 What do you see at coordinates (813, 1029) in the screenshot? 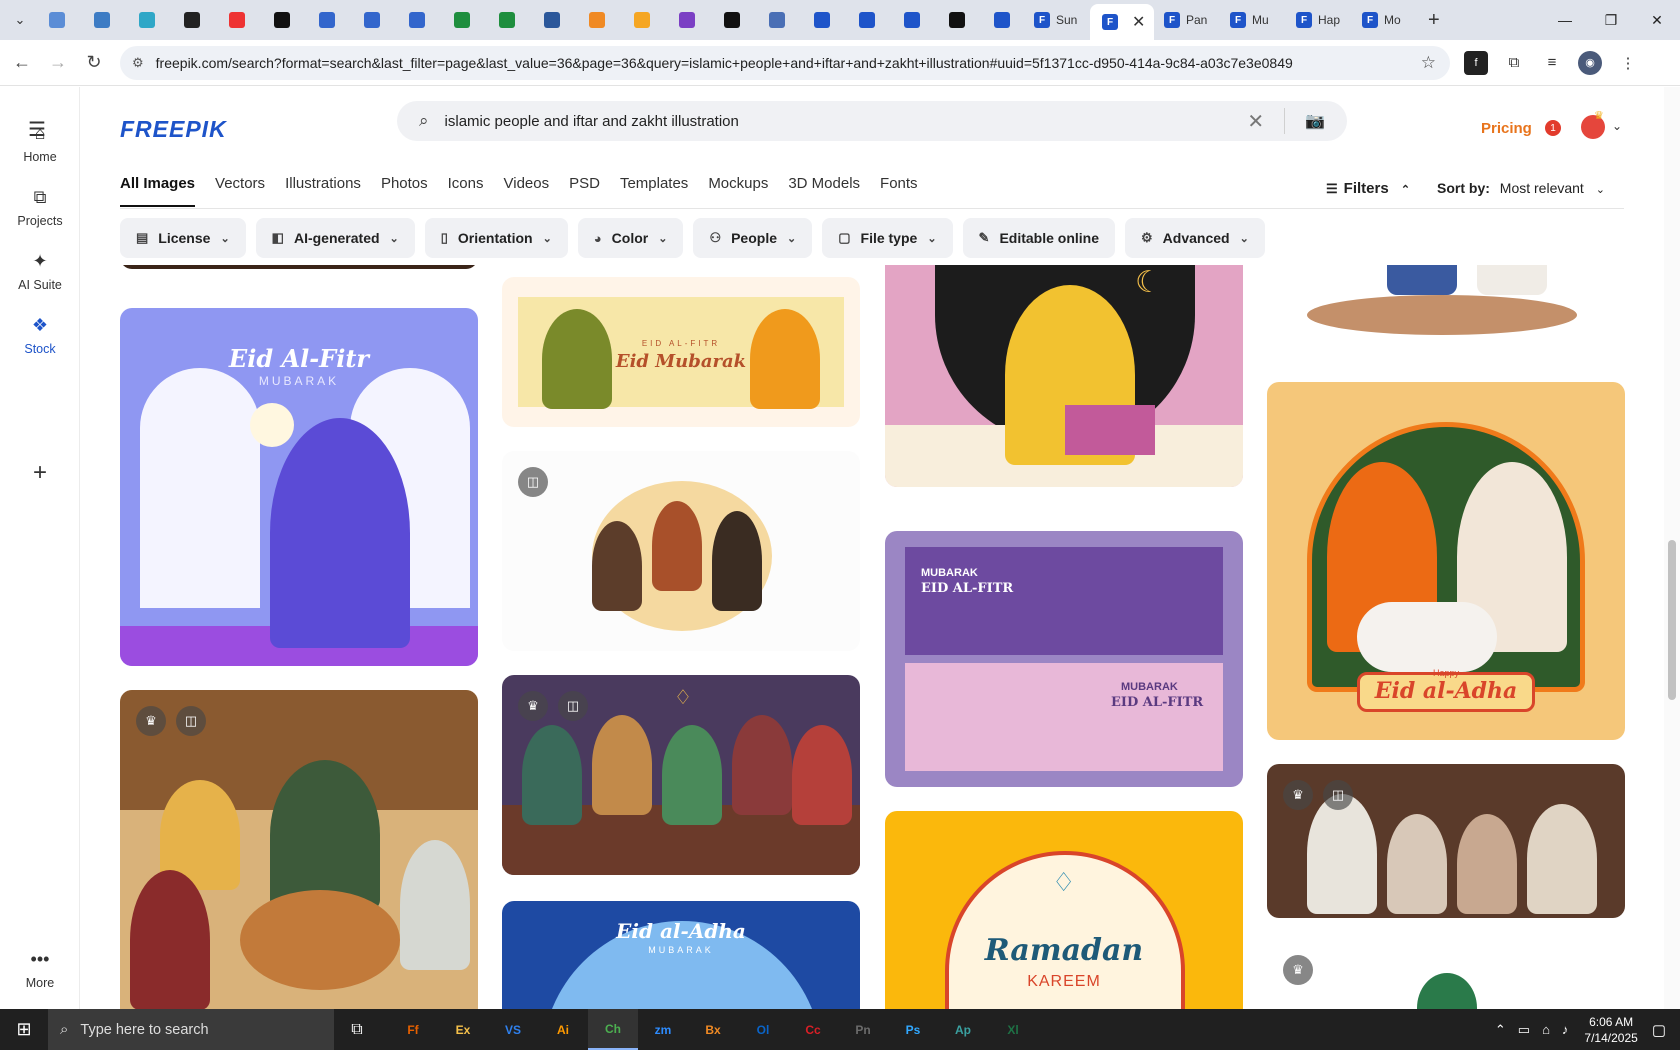
I see `taskbar-app-icon: Cc` at bounding box center [813, 1029].